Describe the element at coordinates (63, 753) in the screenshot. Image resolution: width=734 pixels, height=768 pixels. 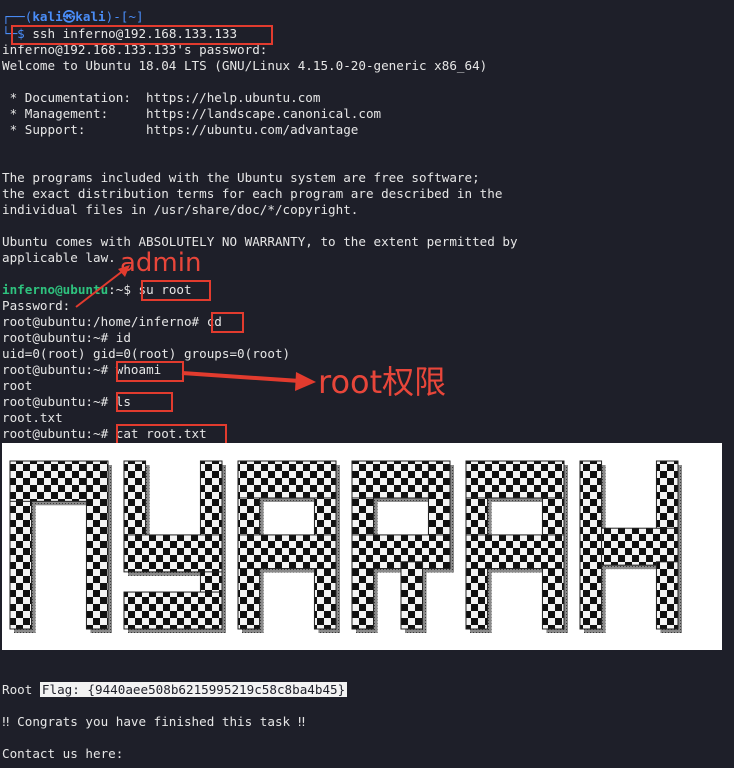
I see `contact-line: Contact us here:` at that location.